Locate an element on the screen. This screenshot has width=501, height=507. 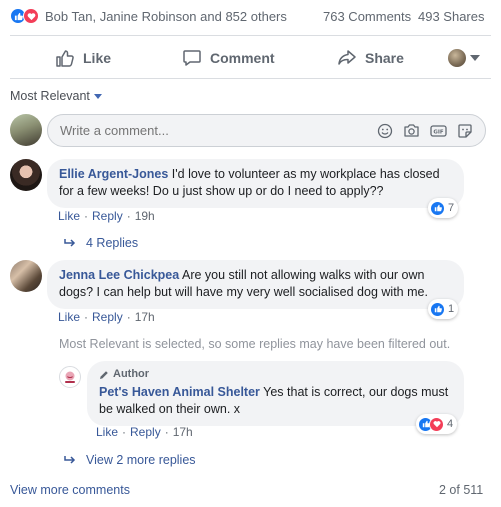
comment-reactions: 1 is located at coordinates (443, 309).